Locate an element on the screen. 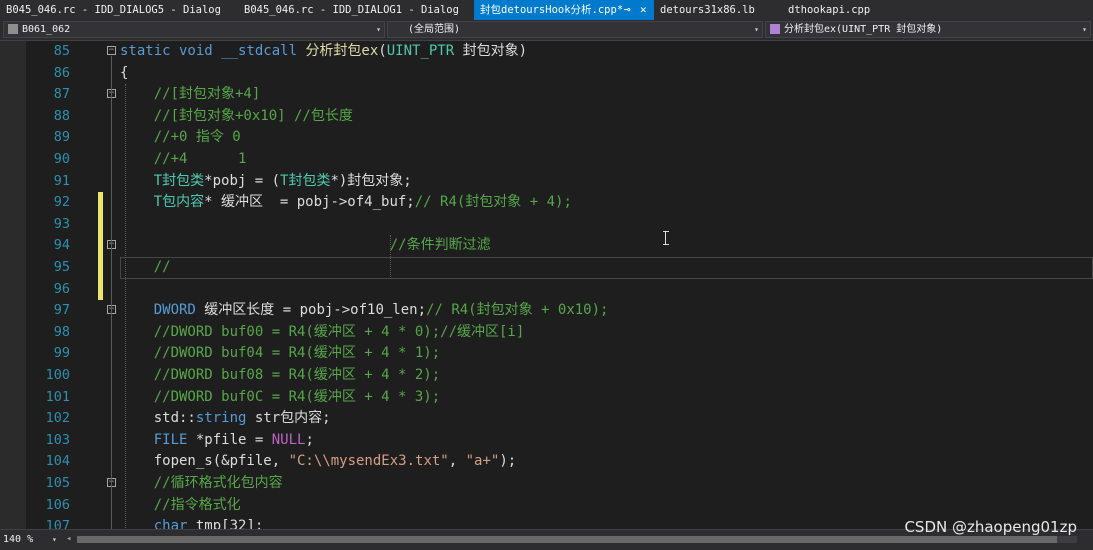 The width and height of the screenshot is (1093, 550). code-text: //DWORD buf08 = R4(缓冲区 + 4 * 2); is located at coordinates (297, 375).